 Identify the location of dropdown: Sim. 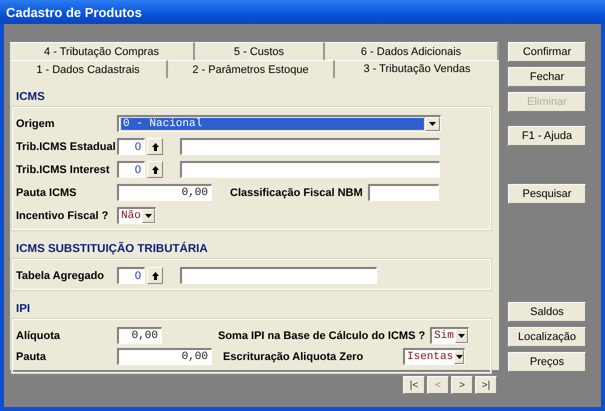
(449, 335).